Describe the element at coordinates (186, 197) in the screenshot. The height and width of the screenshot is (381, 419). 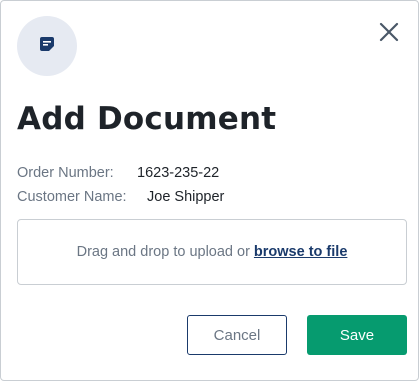
I see `customer-name-value: Joe Shipper` at that location.